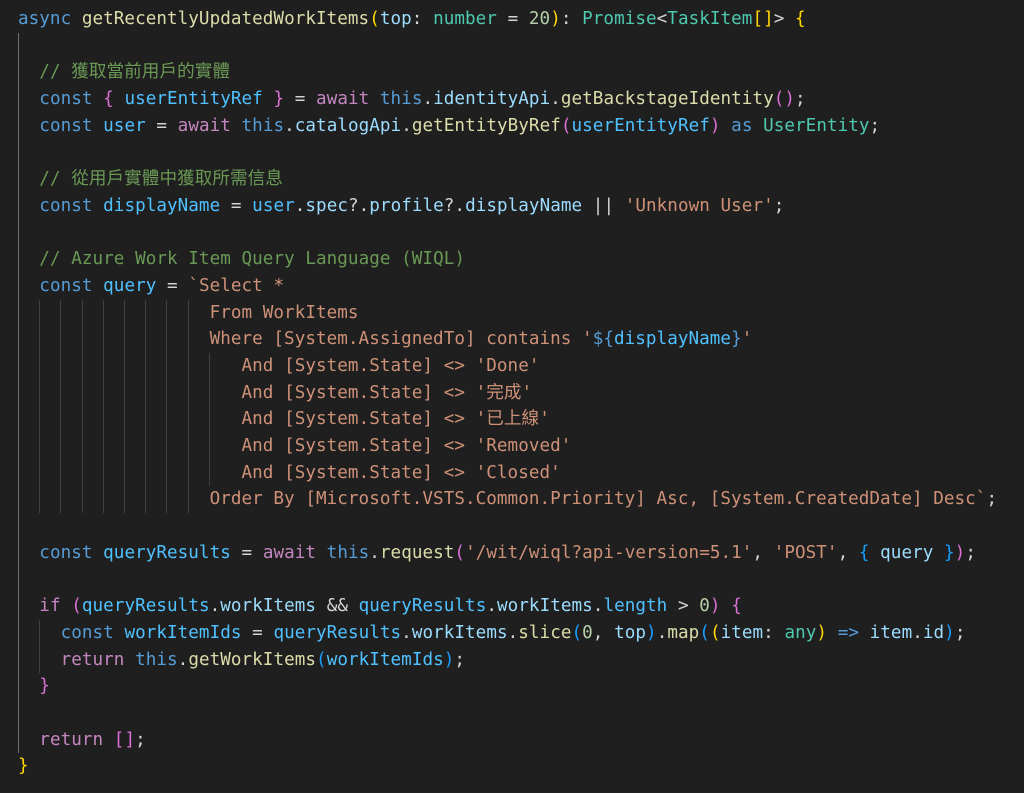 This screenshot has height=793, width=1024. What do you see at coordinates (162, 205) in the screenshot?
I see `code-token: displayName` at bounding box center [162, 205].